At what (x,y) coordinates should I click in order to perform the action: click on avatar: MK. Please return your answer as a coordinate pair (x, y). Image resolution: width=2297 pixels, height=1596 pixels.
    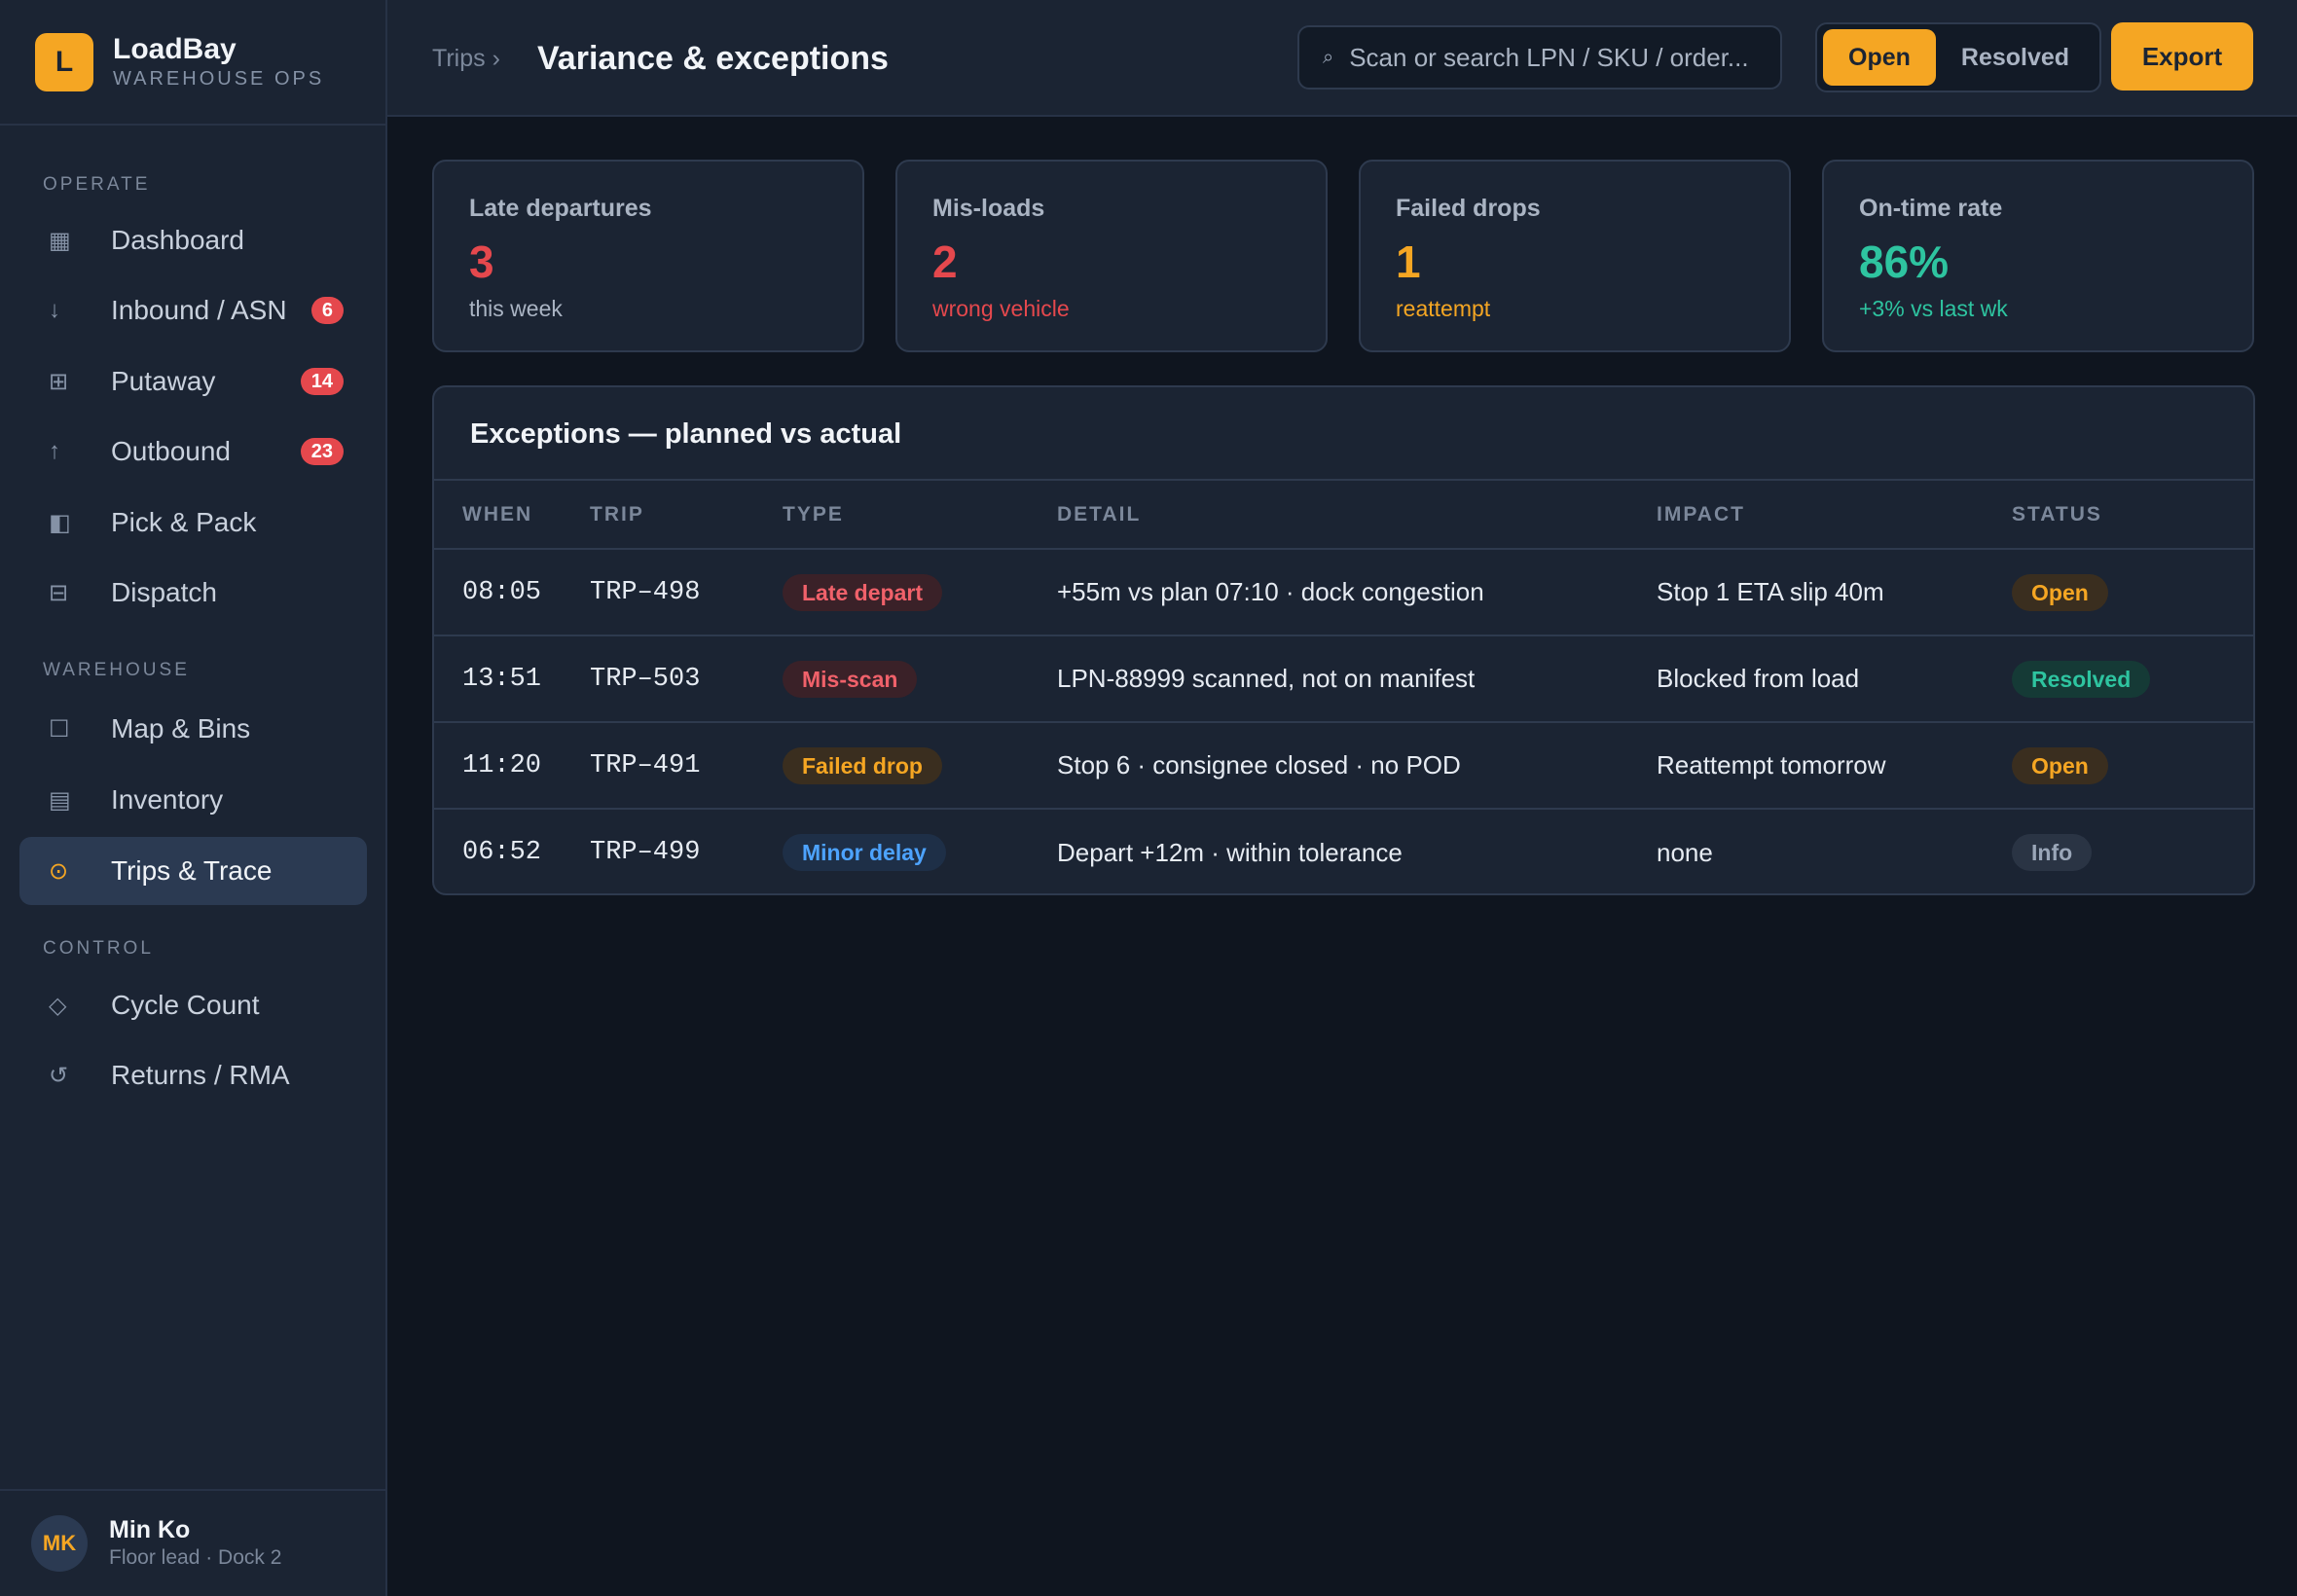
    Looking at the image, I should click on (59, 1543).